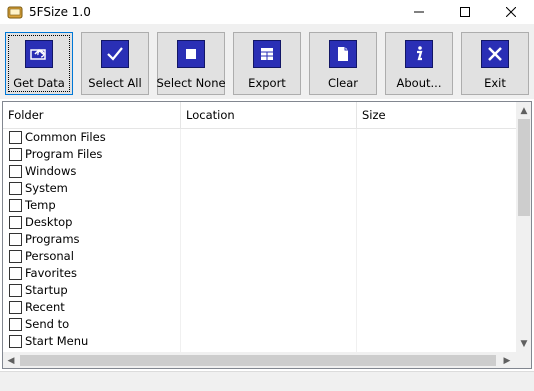 This screenshot has width=534, height=391. What do you see at coordinates (259, 341) in the screenshot?
I see `list-item: Start Menu` at bounding box center [259, 341].